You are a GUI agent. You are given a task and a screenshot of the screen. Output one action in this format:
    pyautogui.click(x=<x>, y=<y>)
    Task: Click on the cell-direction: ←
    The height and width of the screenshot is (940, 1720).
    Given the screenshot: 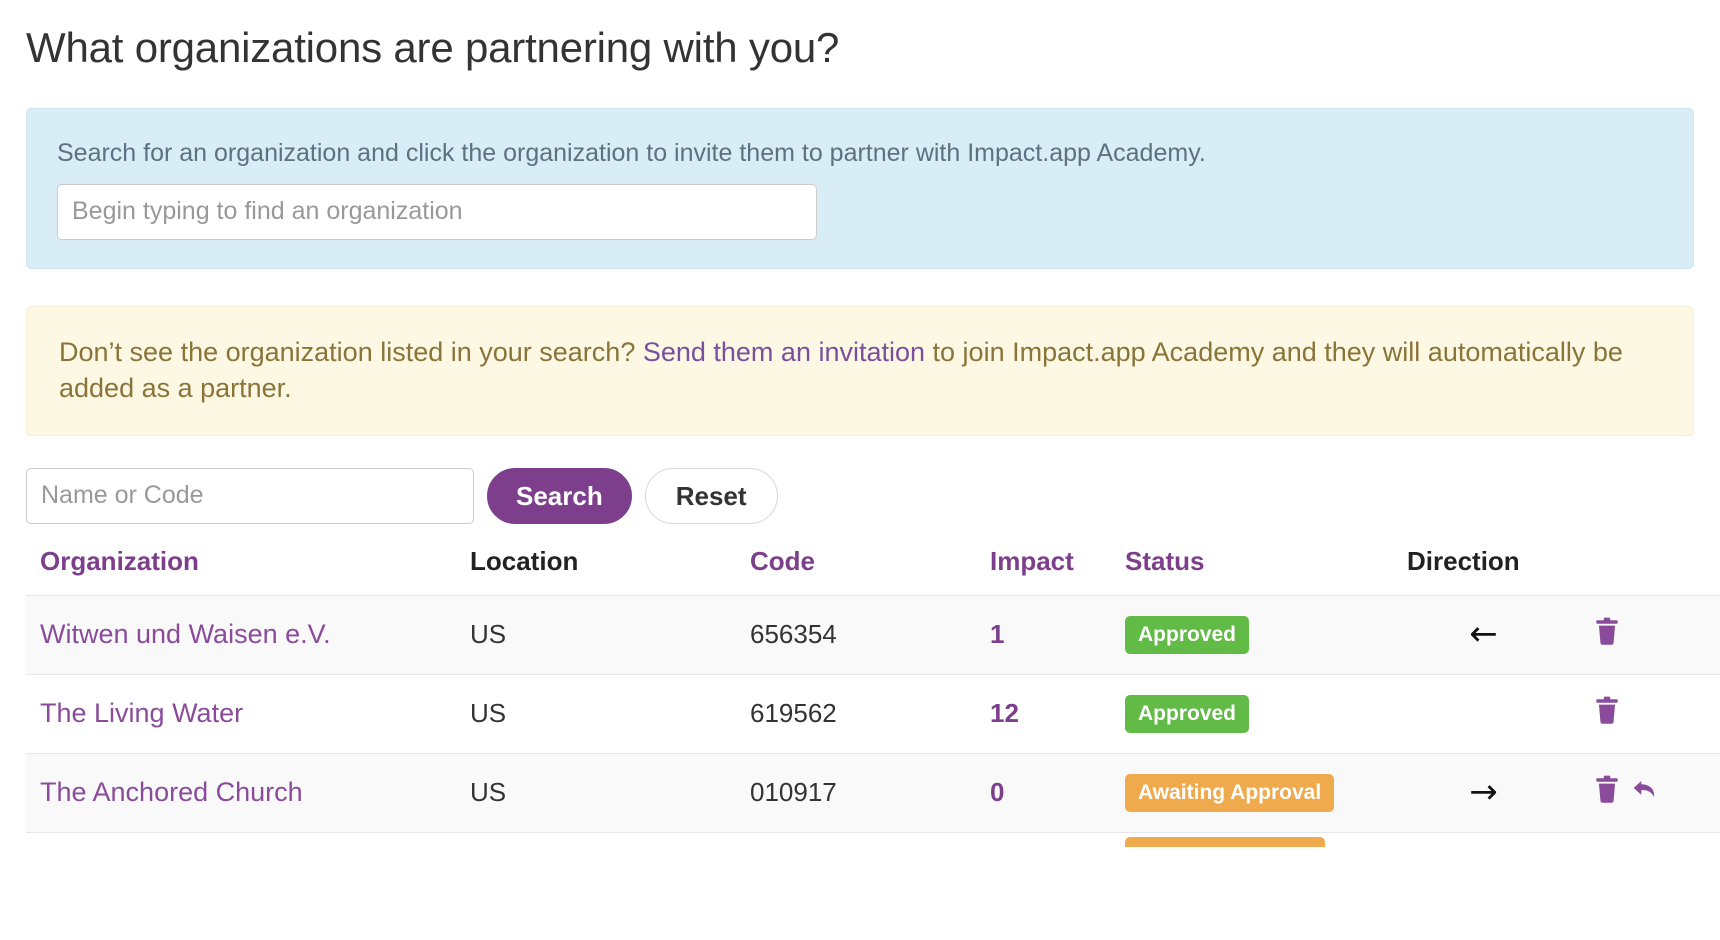 What is the action you would take?
    pyautogui.click(x=1483, y=634)
    